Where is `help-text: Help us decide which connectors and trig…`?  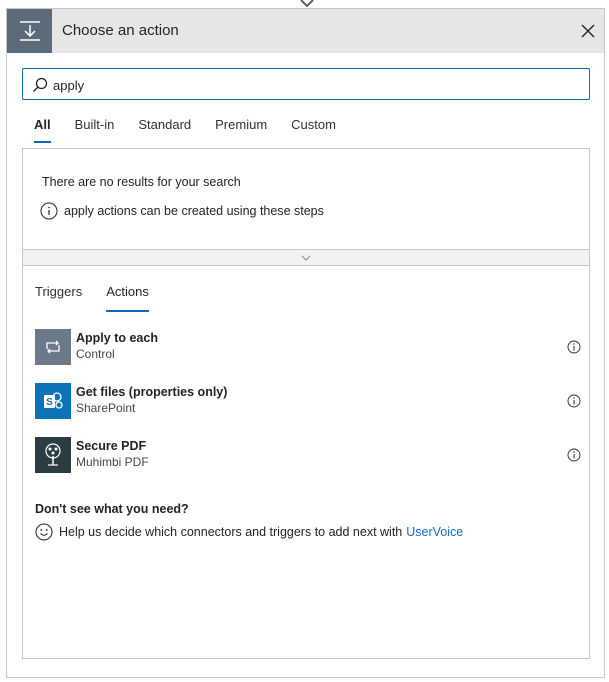
help-text: Help us decide which connectors and trig… is located at coordinates (231, 532).